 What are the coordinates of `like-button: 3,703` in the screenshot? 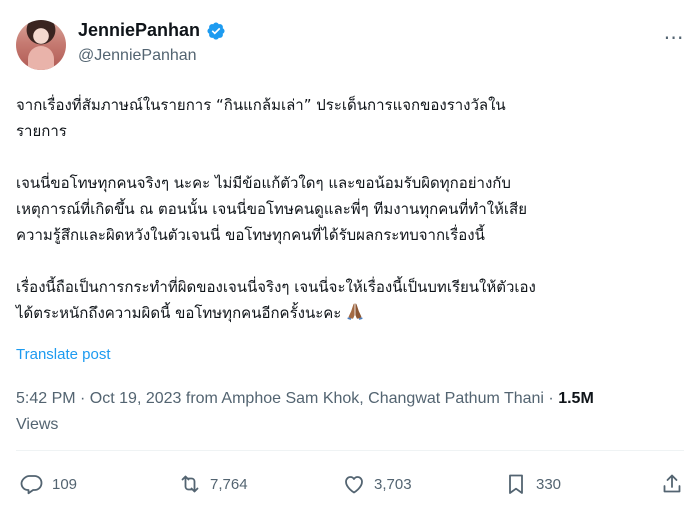 It's located at (377, 484).